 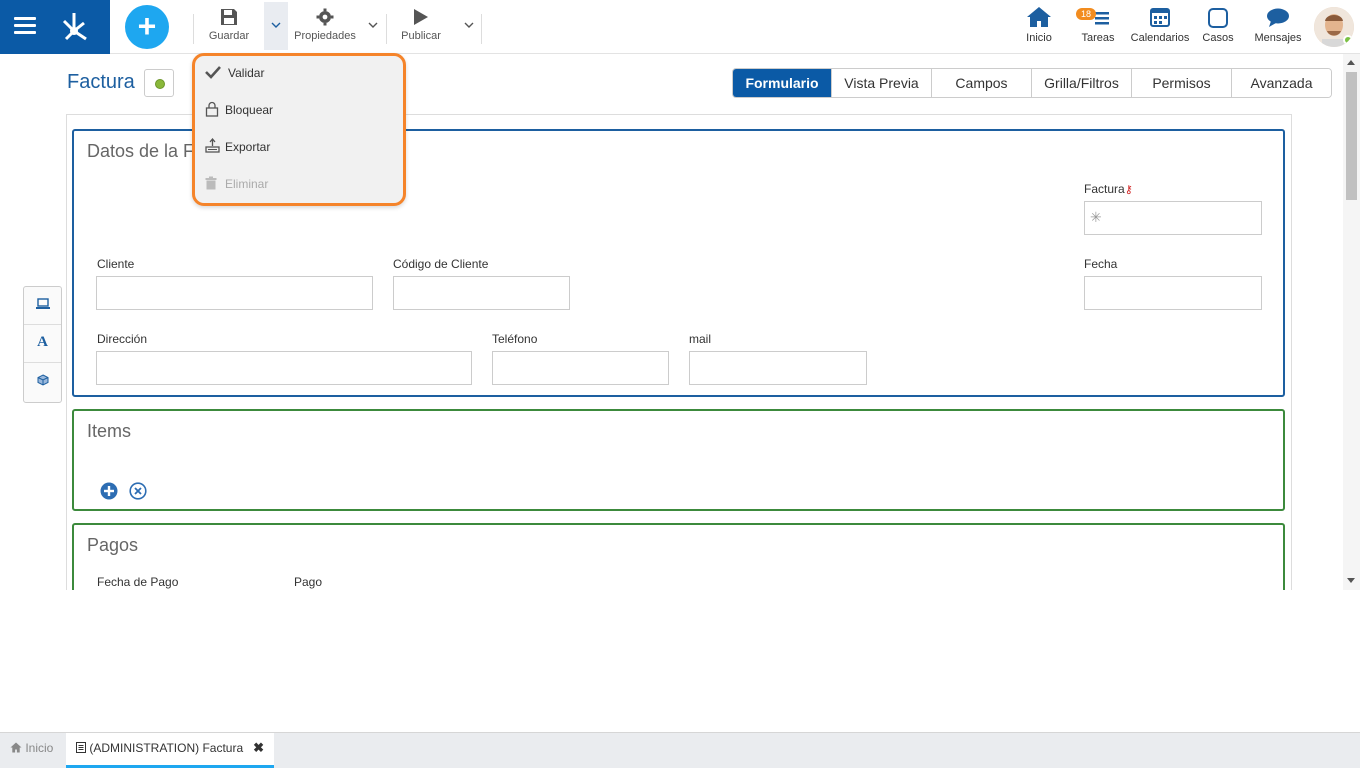 I want to click on section-title: Datos de la F, so click(x=141, y=151).